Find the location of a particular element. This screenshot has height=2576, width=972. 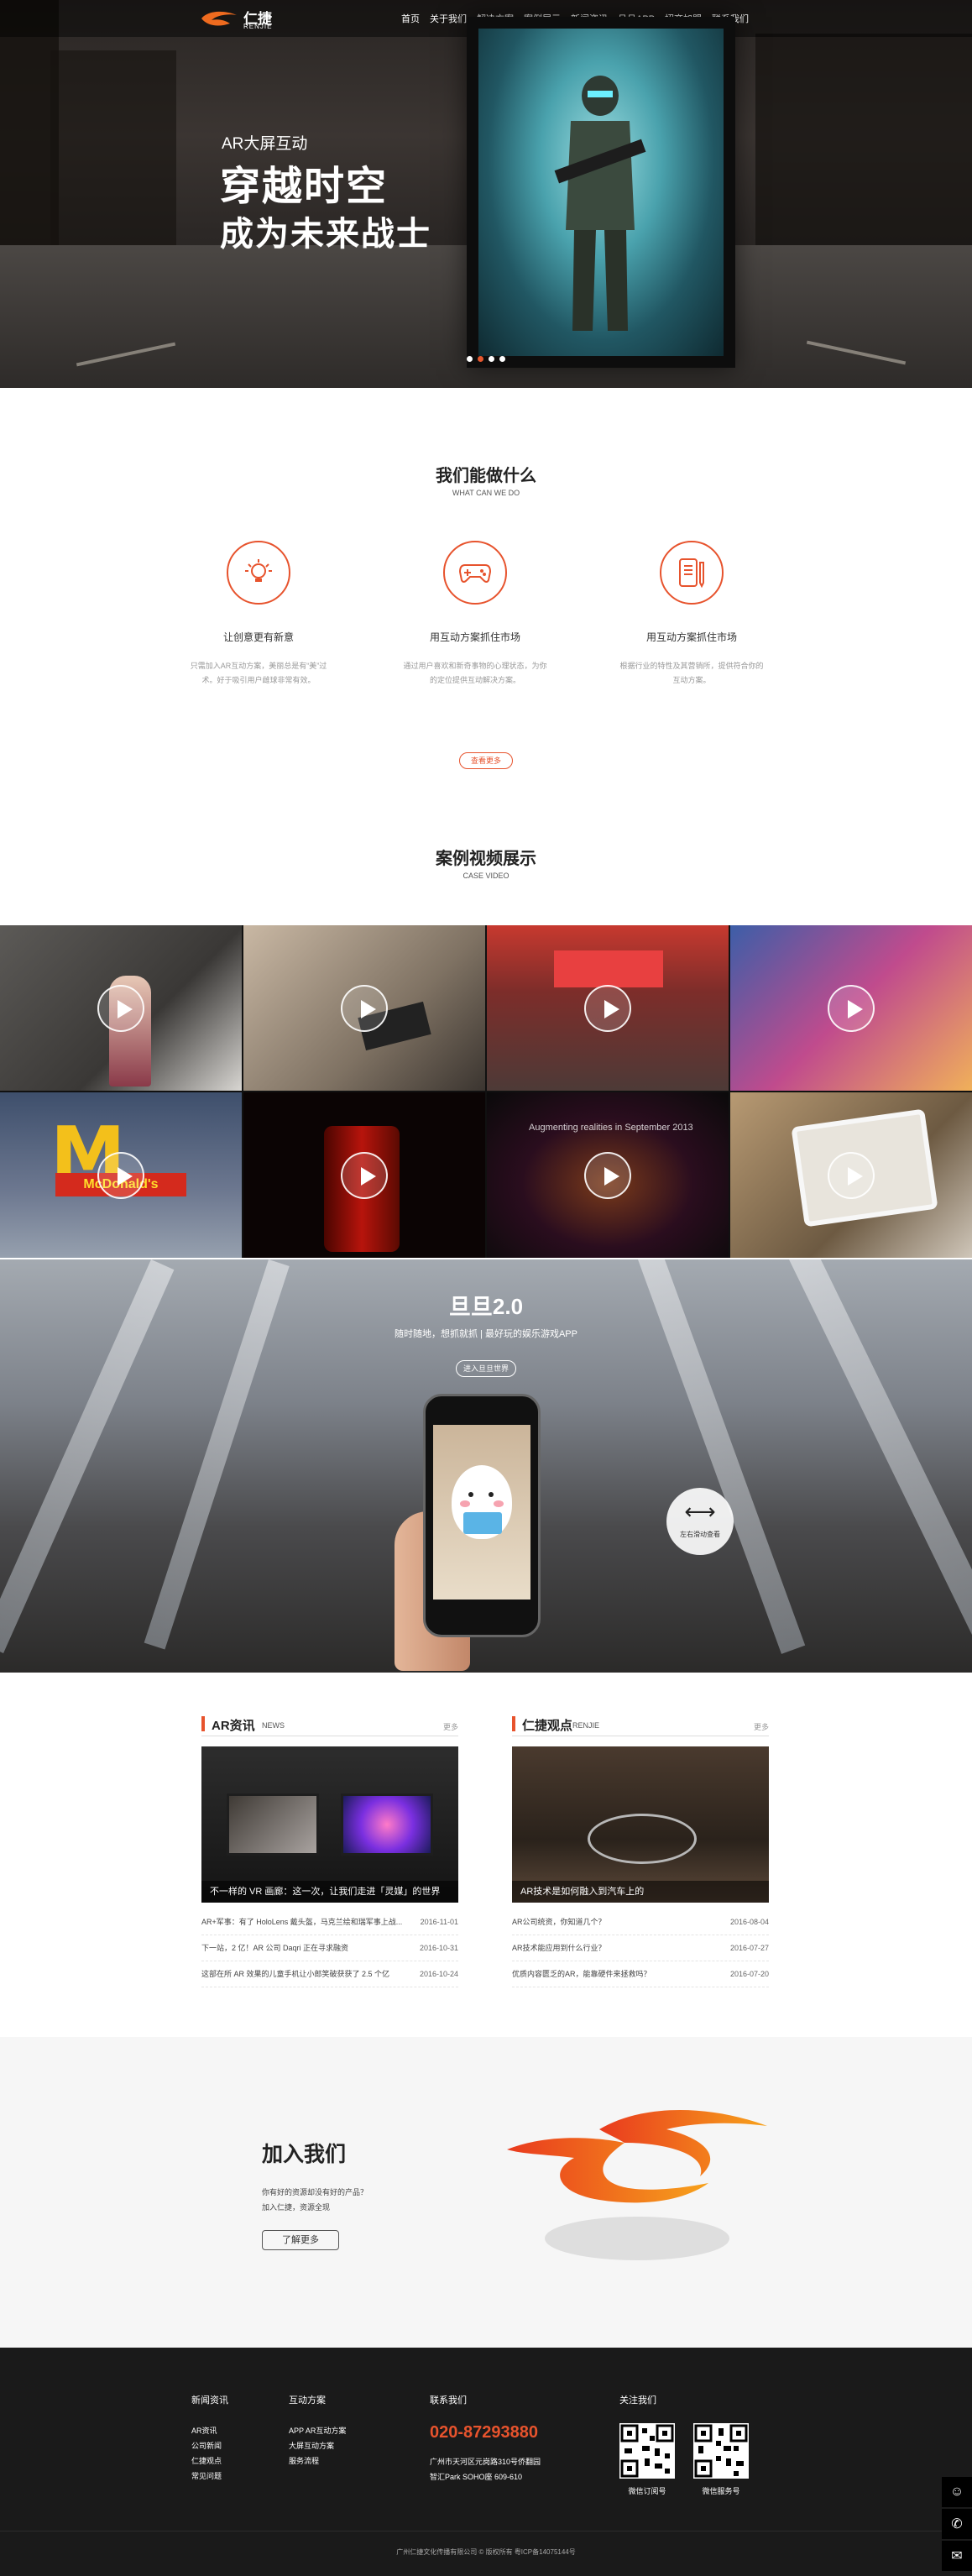

footer-link: 公司新闻 is located at coordinates (209, 2446).